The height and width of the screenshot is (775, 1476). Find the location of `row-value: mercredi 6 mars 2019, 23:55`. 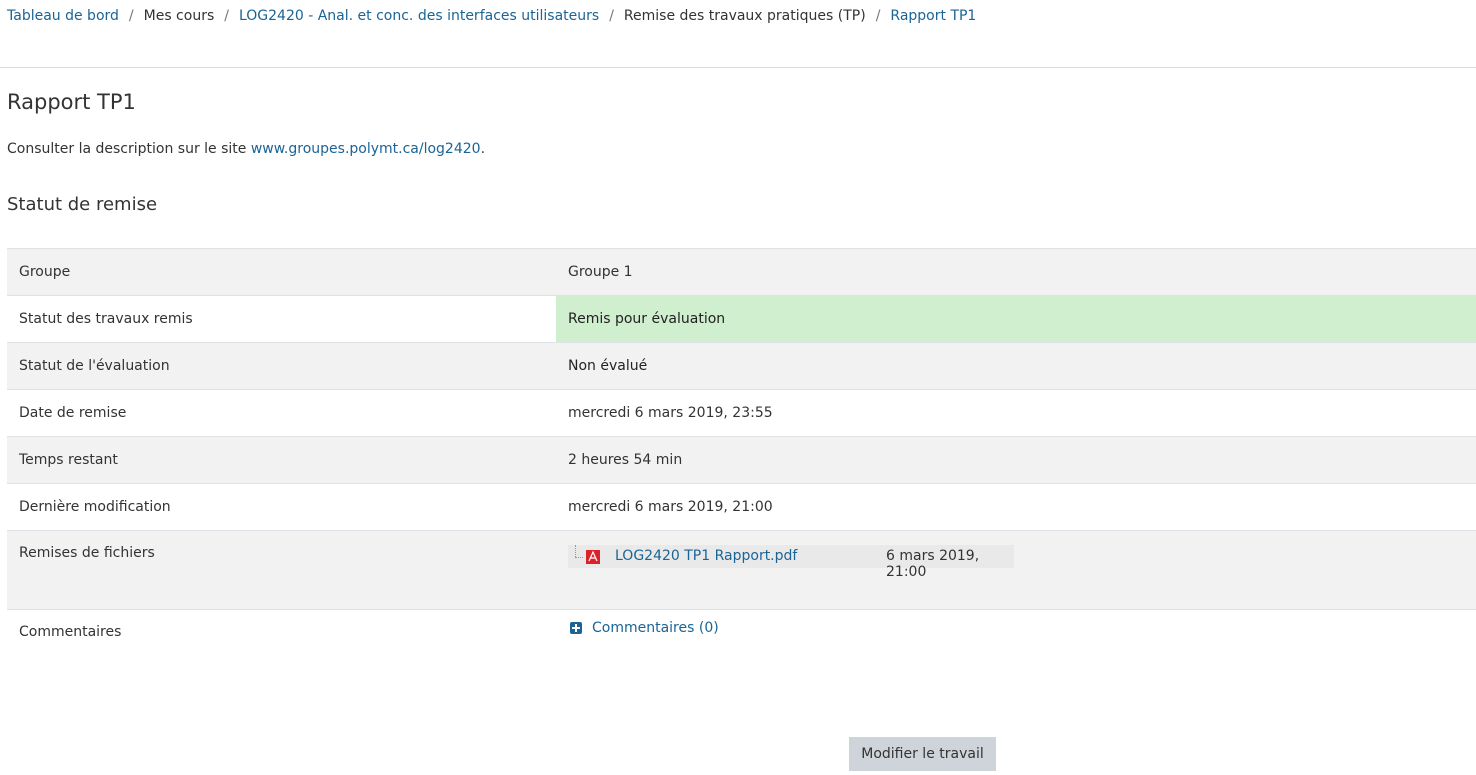

row-value: mercredi 6 mars 2019, 23:55 is located at coordinates (1016, 413).